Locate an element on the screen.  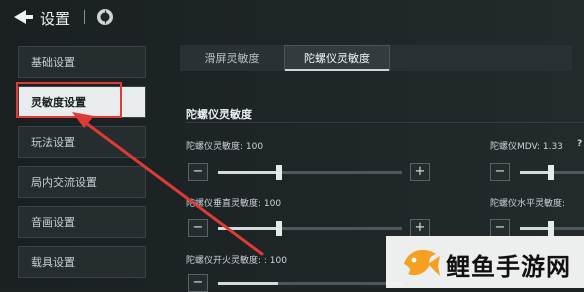
sidebar-item-audio-video: 音画设置 is located at coordinates (82, 222).